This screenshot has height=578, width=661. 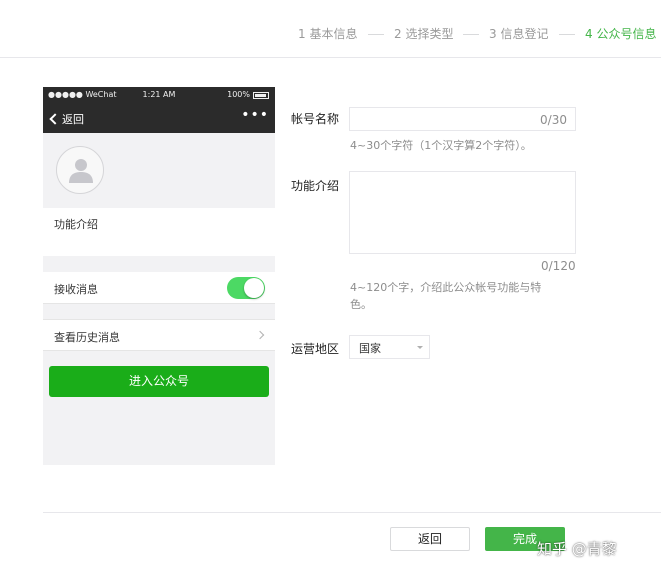 What do you see at coordinates (621, 34) in the screenshot?
I see `step-4-active: 4 公众号信息` at bounding box center [621, 34].